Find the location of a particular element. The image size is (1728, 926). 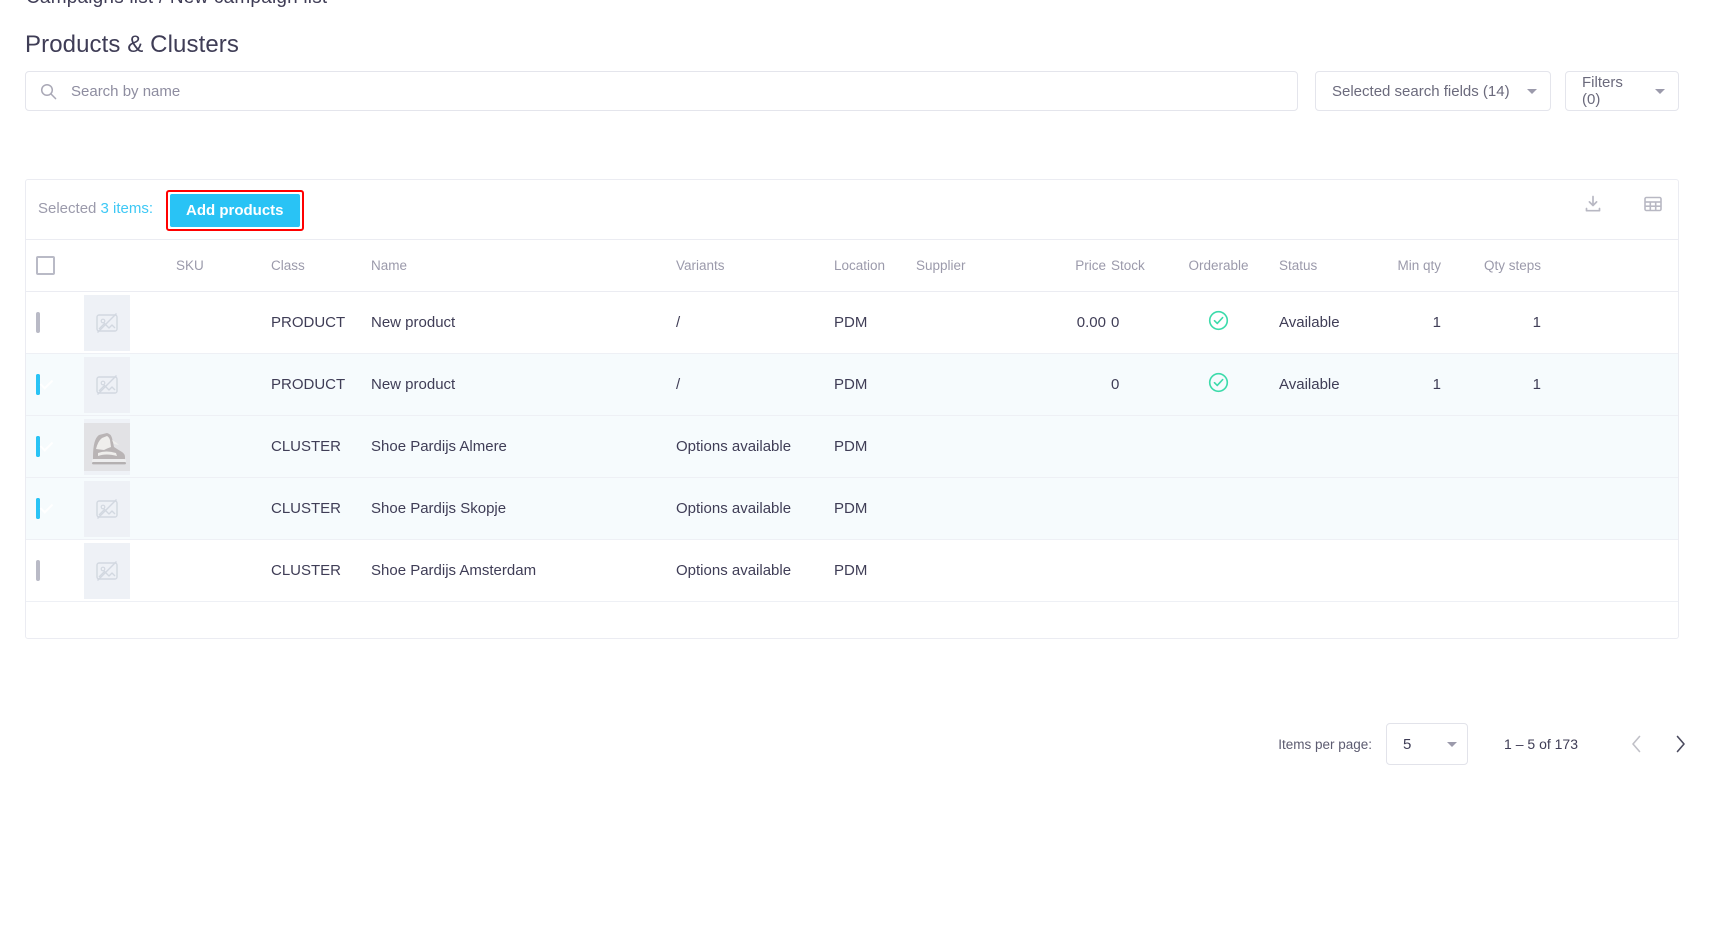

column-header-price: Price is located at coordinates (1046, 265).